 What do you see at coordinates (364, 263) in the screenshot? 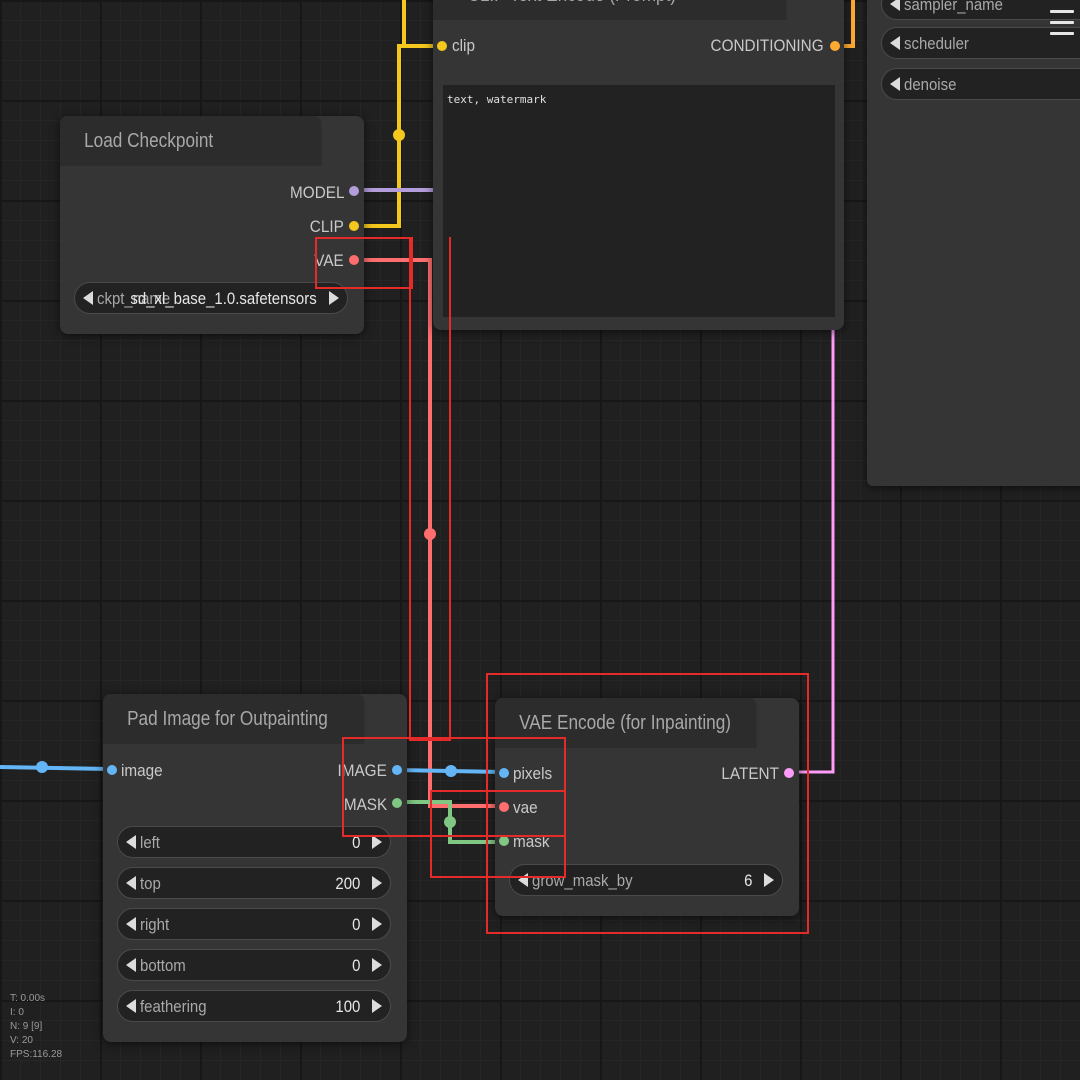
I see `highlight-vae-output` at bounding box center [364, 263].